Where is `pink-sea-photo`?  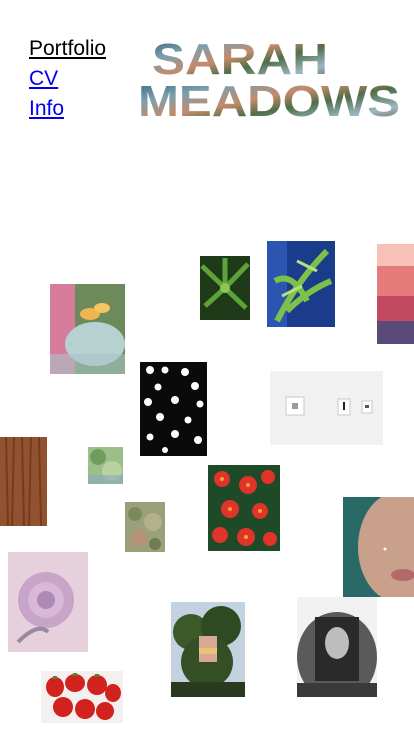 pink-sea-photo is located at coordinates (395, 294).